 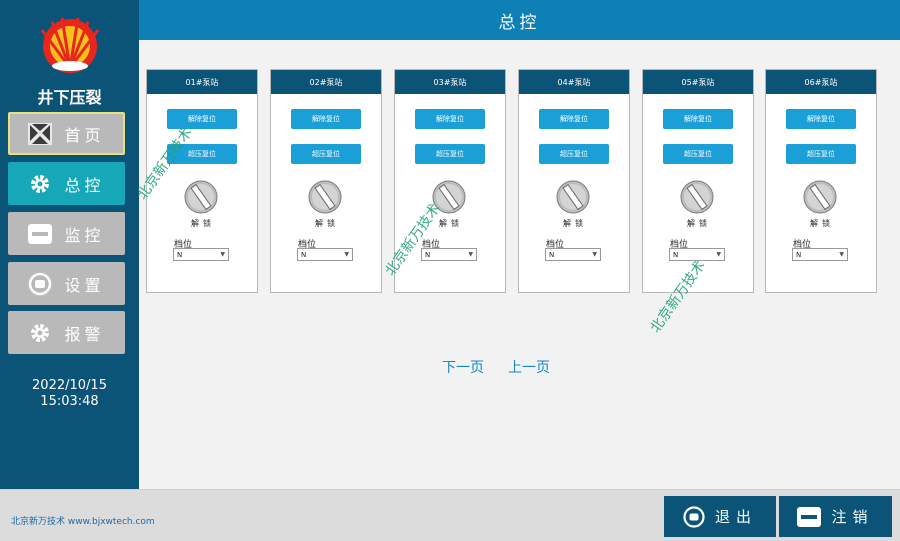 I want to click on footer-company: 北京新万技术 www.bjxwtech.com, so click(x=83, y=522).